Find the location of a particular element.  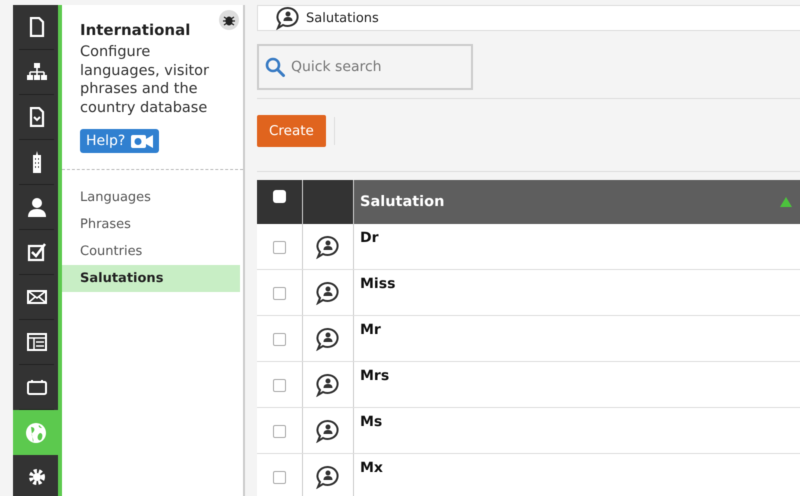

sitemap-icon is located at coordinates (36, 72).